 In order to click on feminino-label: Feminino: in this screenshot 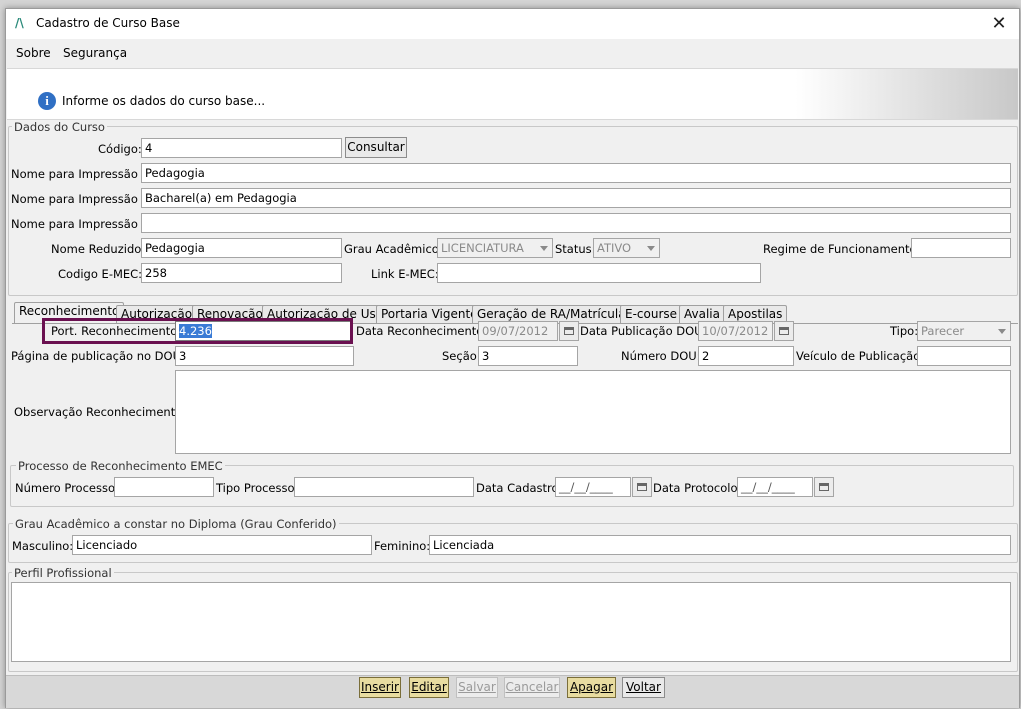, I will do `click(402, 546)`.